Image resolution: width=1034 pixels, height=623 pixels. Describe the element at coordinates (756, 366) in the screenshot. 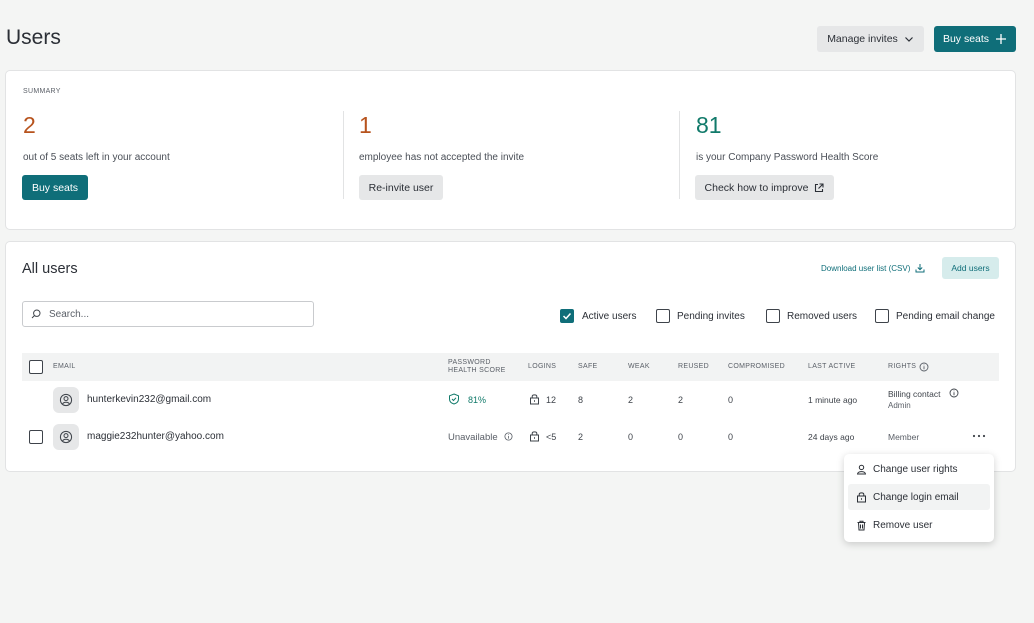

I see `header-compromised: COMPROMISED` at that location.